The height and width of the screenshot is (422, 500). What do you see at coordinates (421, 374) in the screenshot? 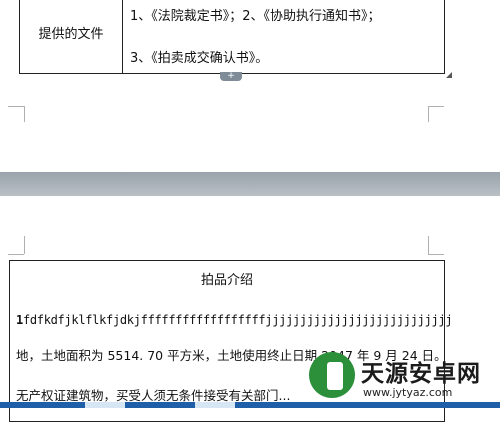
I see `watermark-name: 天源安卓网` at bounding box center [421, 374].